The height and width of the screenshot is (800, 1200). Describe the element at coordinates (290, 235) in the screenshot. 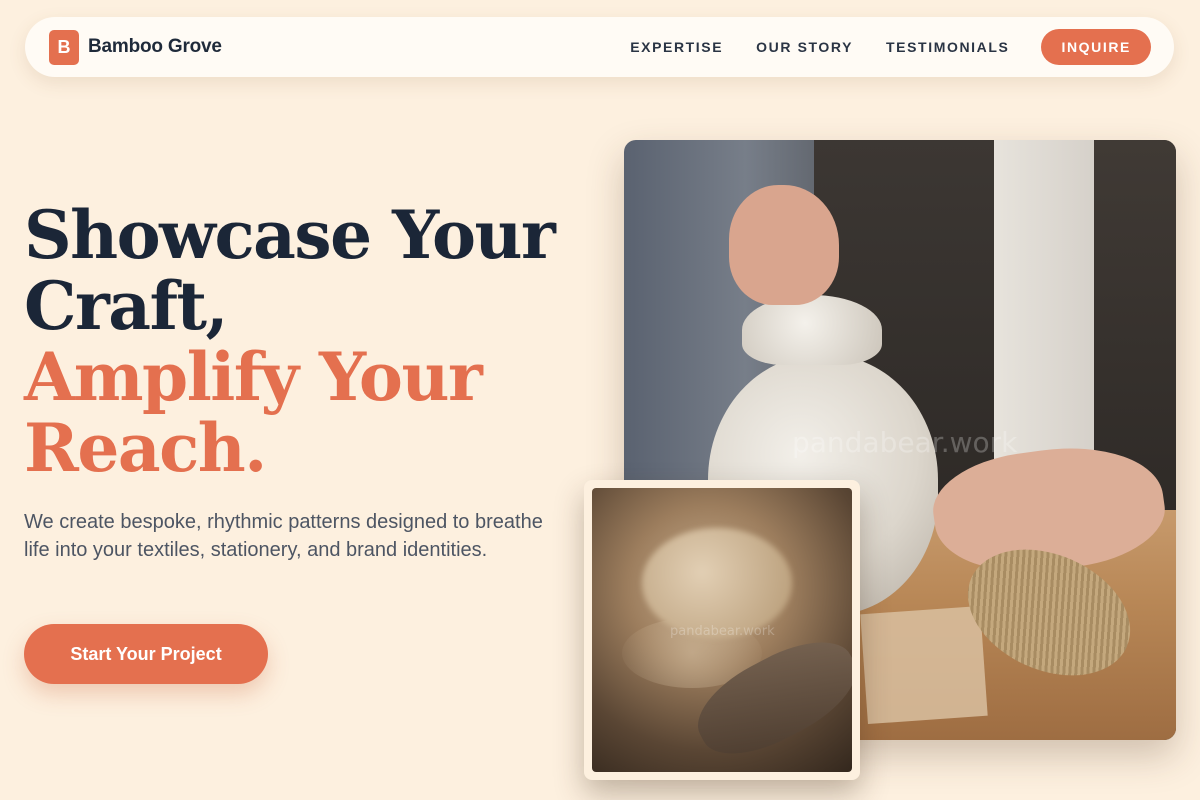

I see `hero-title-line-1: Showcase Your` at that location.